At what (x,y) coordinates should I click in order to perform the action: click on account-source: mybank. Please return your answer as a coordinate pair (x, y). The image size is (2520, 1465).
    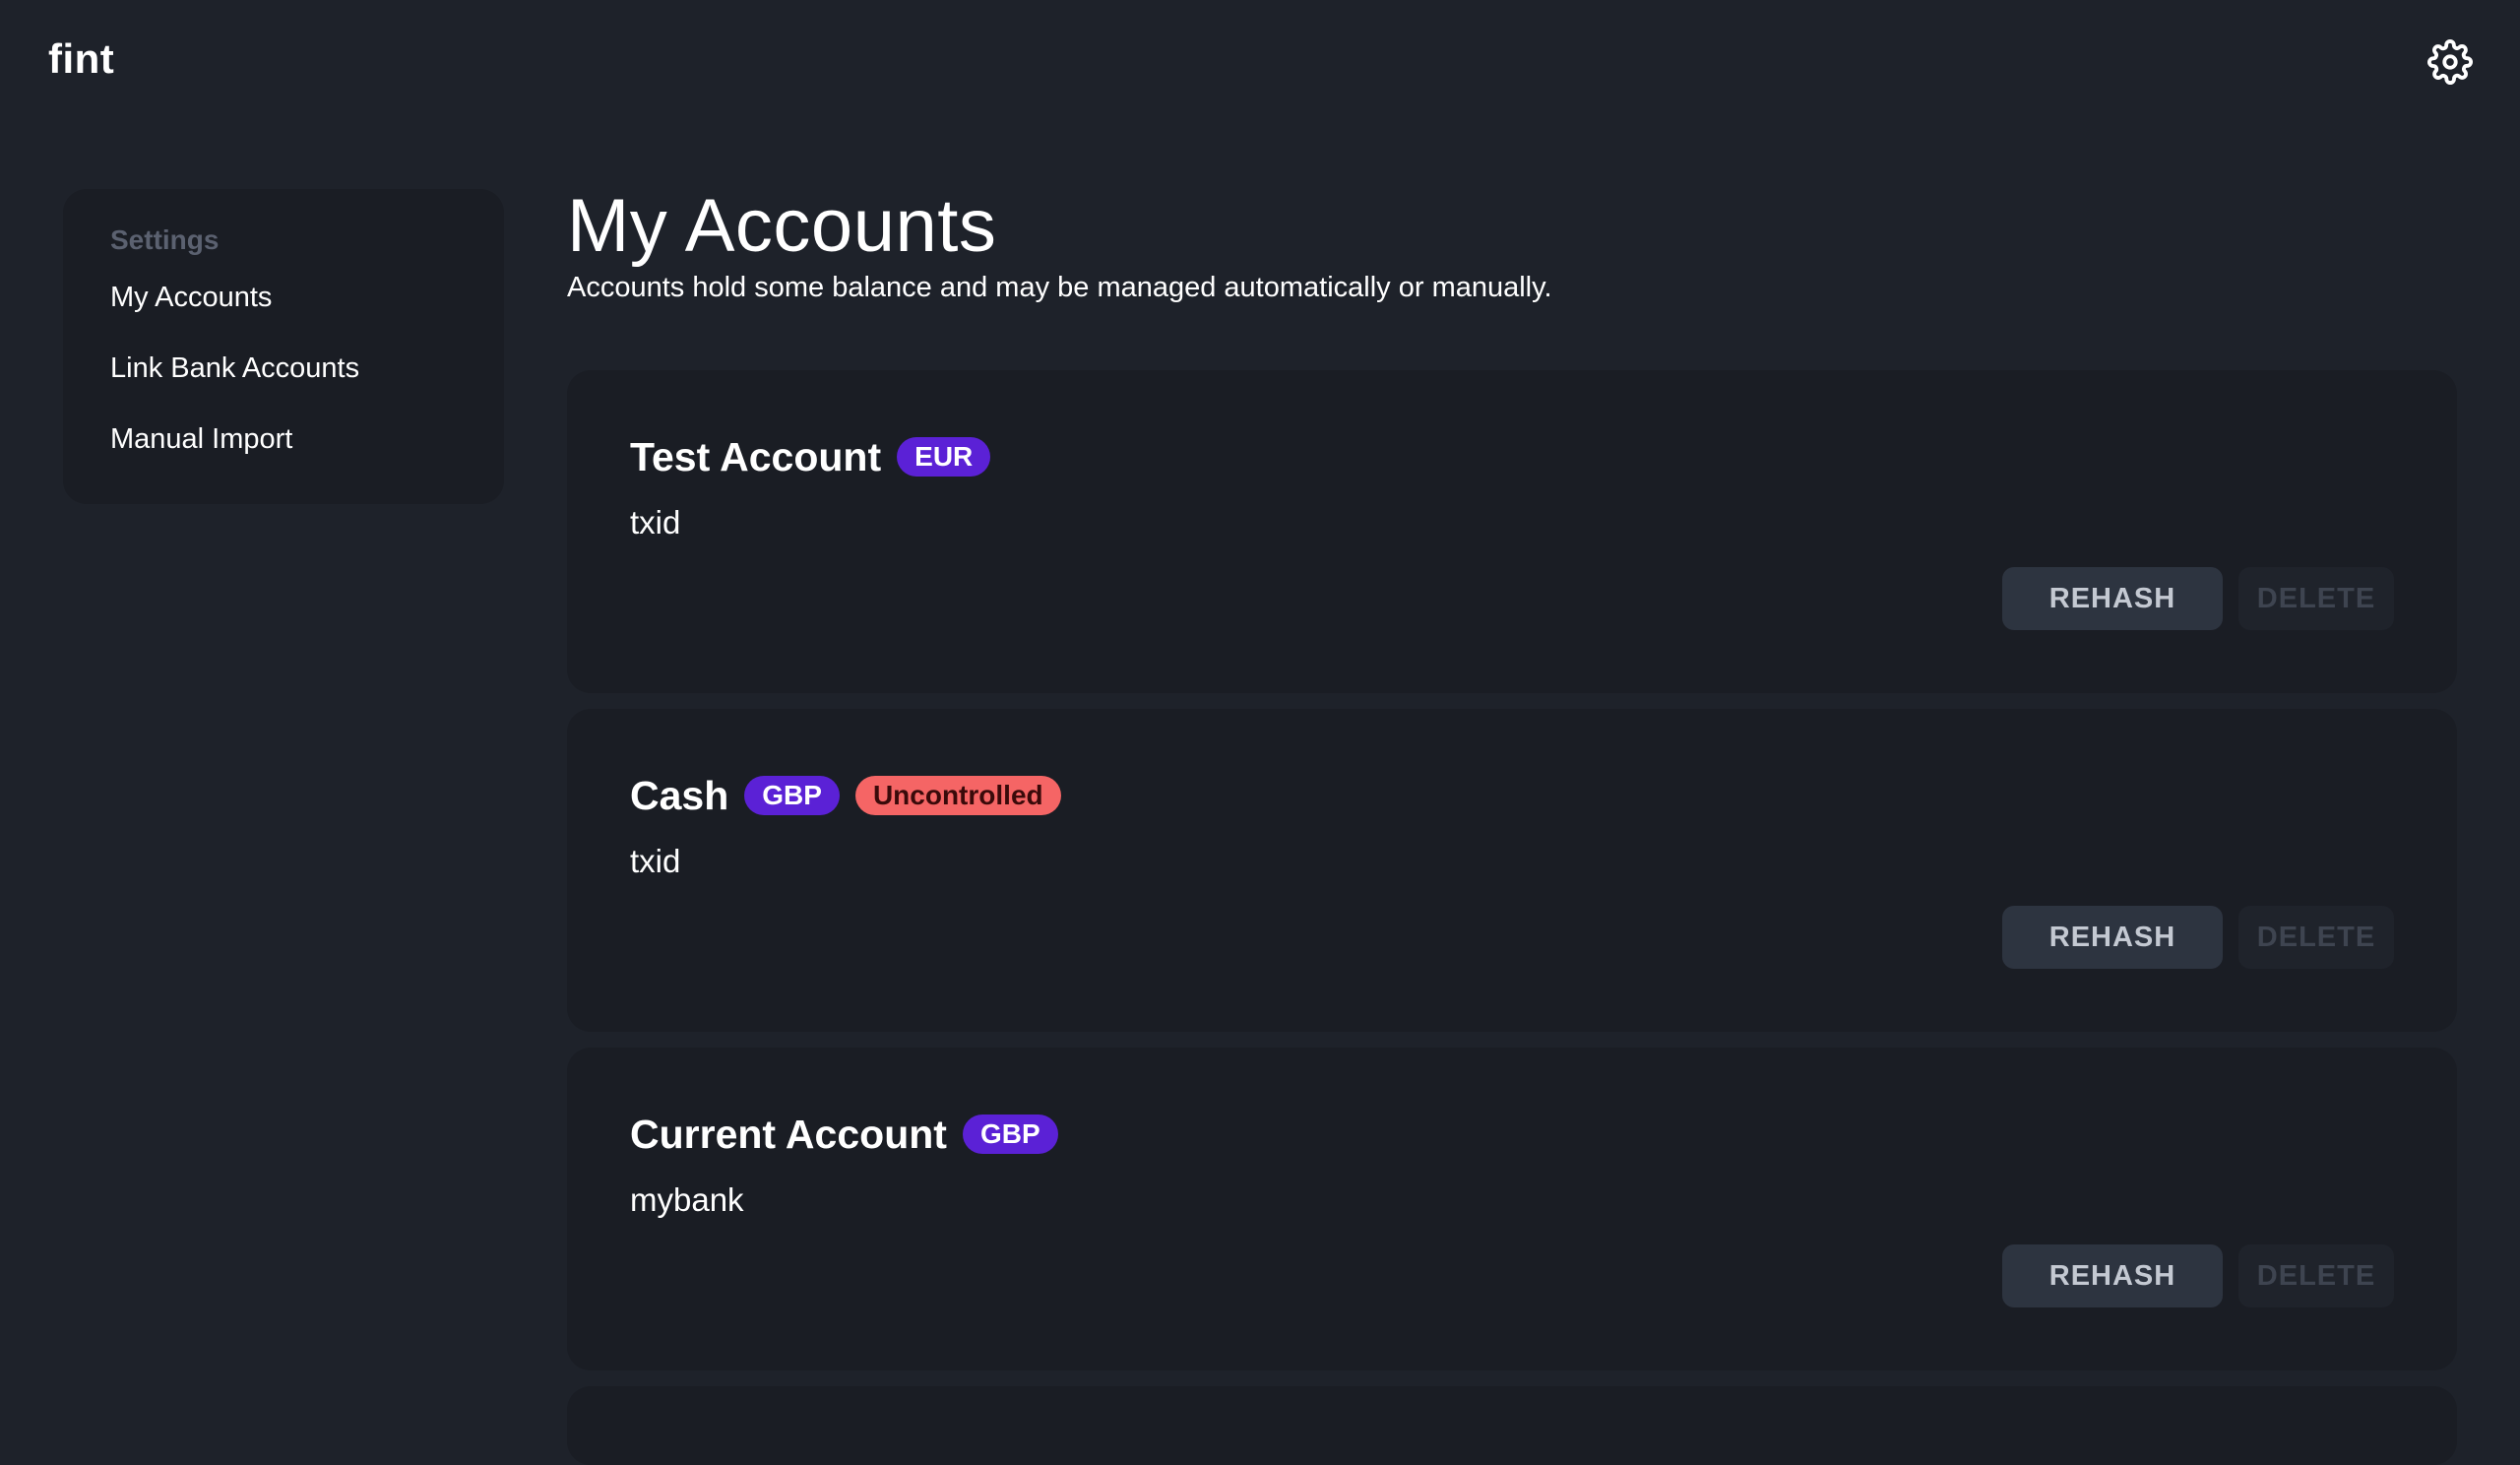
    Looking at the image, I should click on (687, 1200).